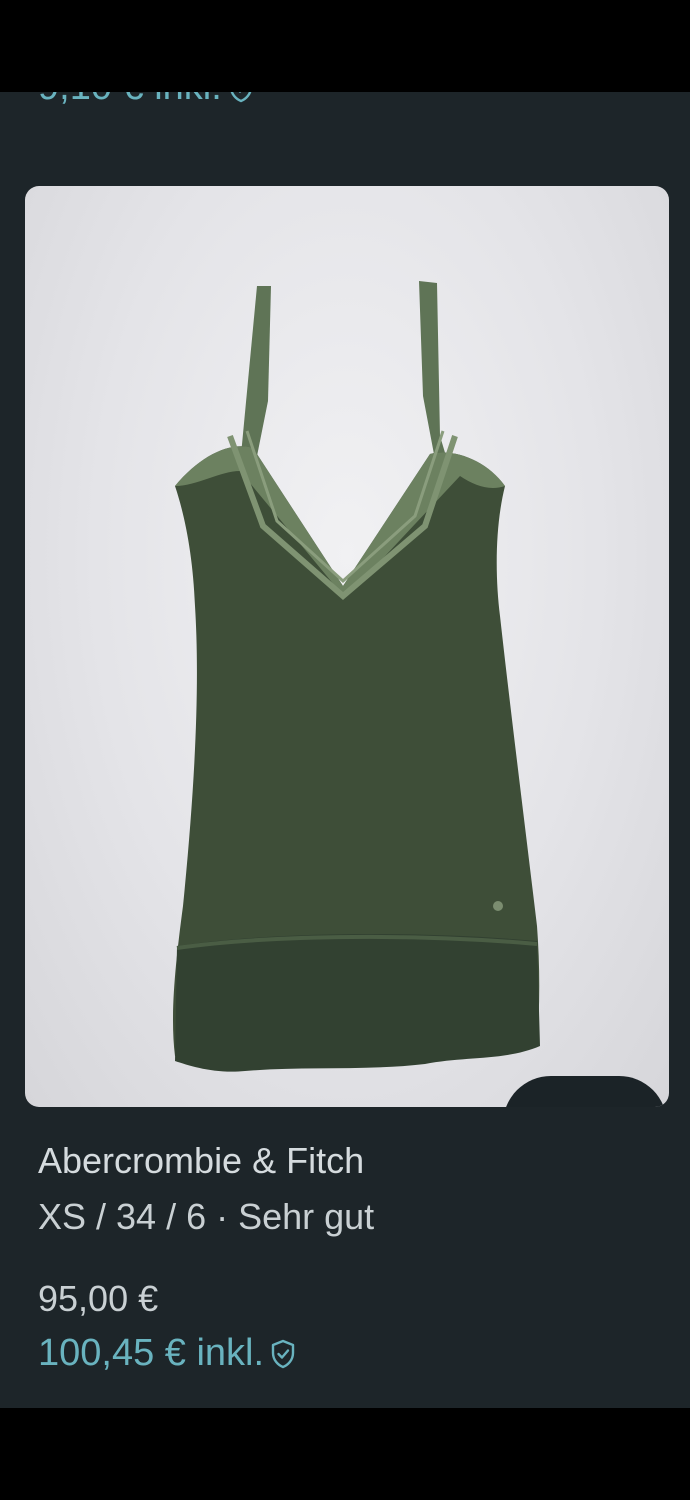  Describe the element at coordinates (612, 1105) in the screenshot. I see `favorite-count: 40` at that location.